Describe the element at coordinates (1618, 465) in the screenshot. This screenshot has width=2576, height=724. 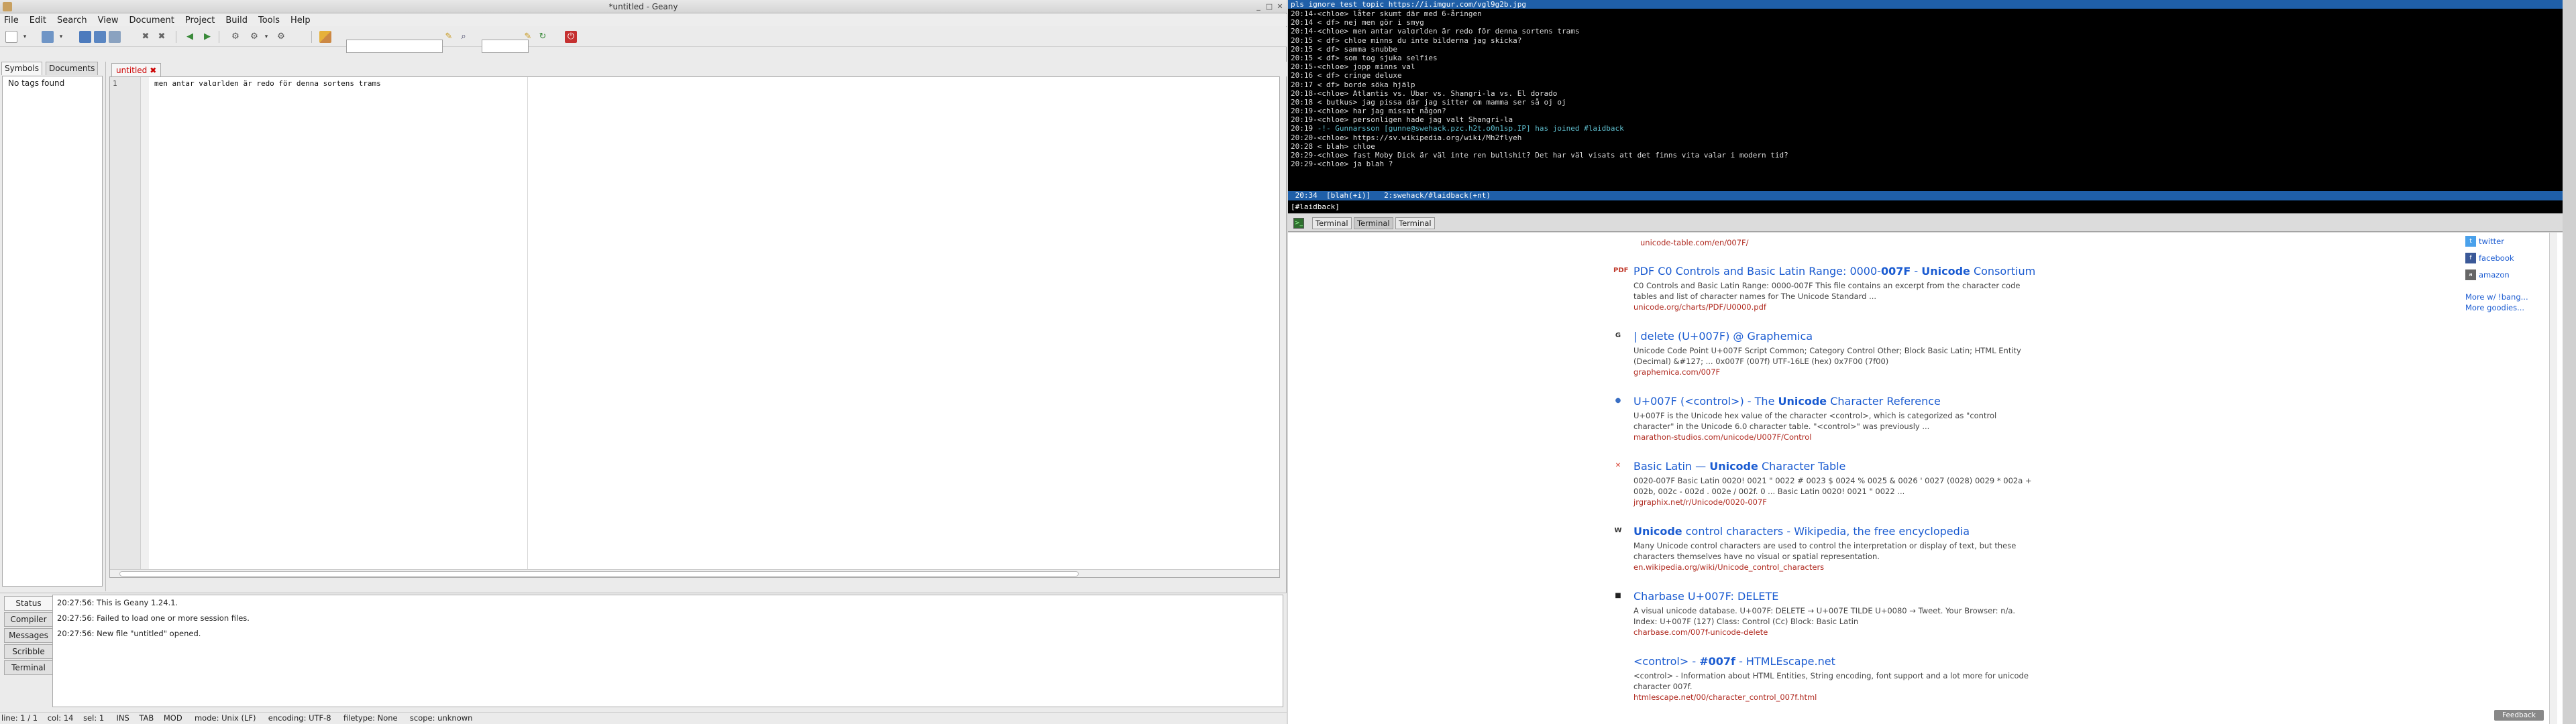
I see `favicon-icon: ✕` at that location.